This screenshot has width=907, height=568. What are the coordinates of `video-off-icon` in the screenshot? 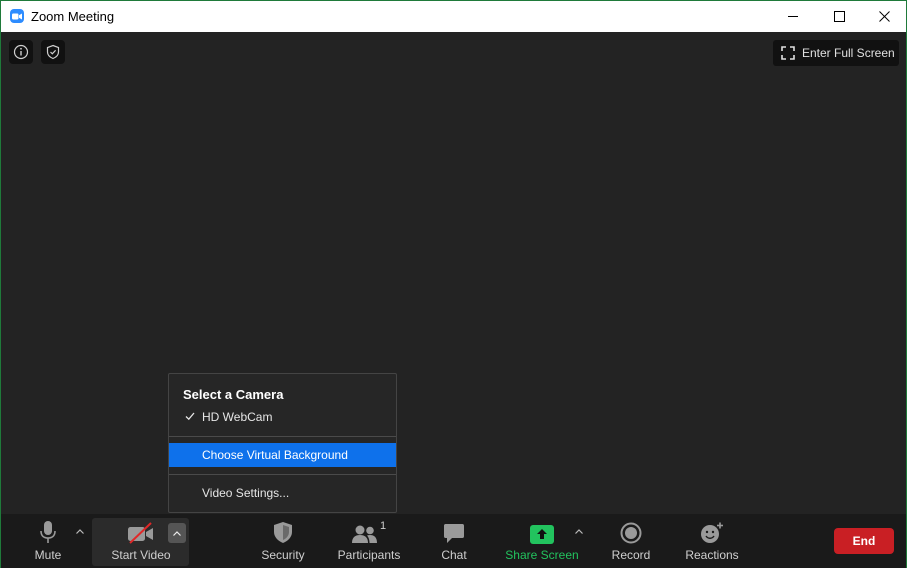 It's located at (140, 533).